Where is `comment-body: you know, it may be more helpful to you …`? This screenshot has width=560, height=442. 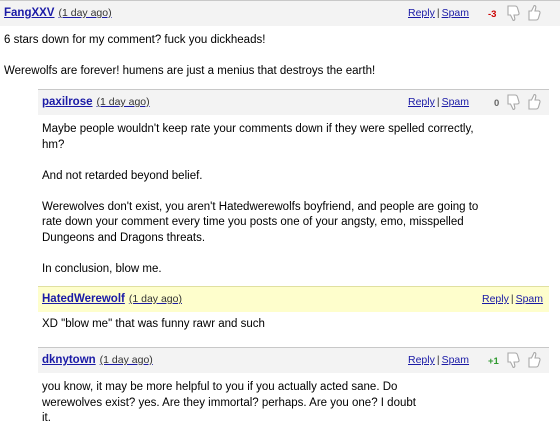
comment-body: you know, it may be more helpful to you … is located at coordinates (230, 411).